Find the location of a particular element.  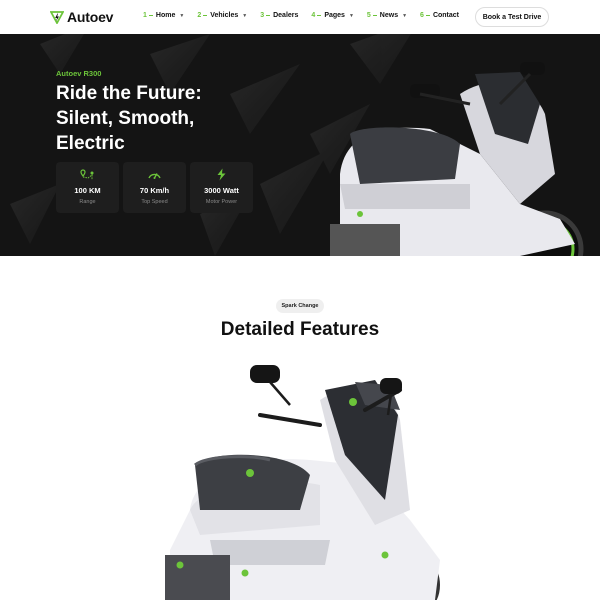

stat-card-top-speed: 70 Km/h Top Speed is located at coordinates (154, 187).